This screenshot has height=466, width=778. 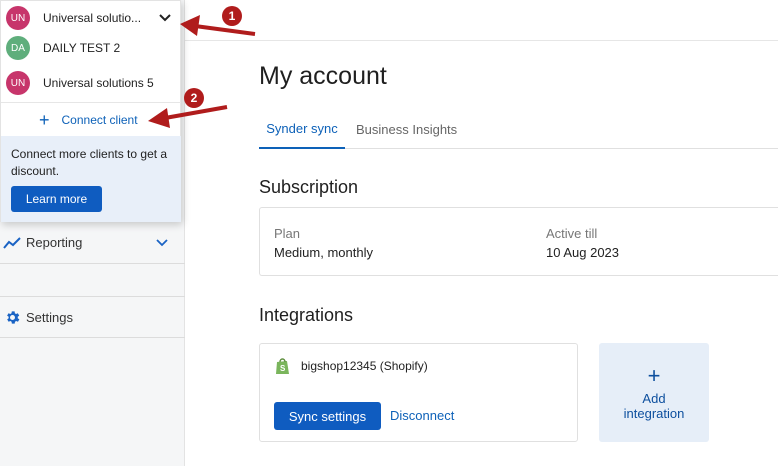 I want to click on svg-text: S, so click(x=283, y=368).